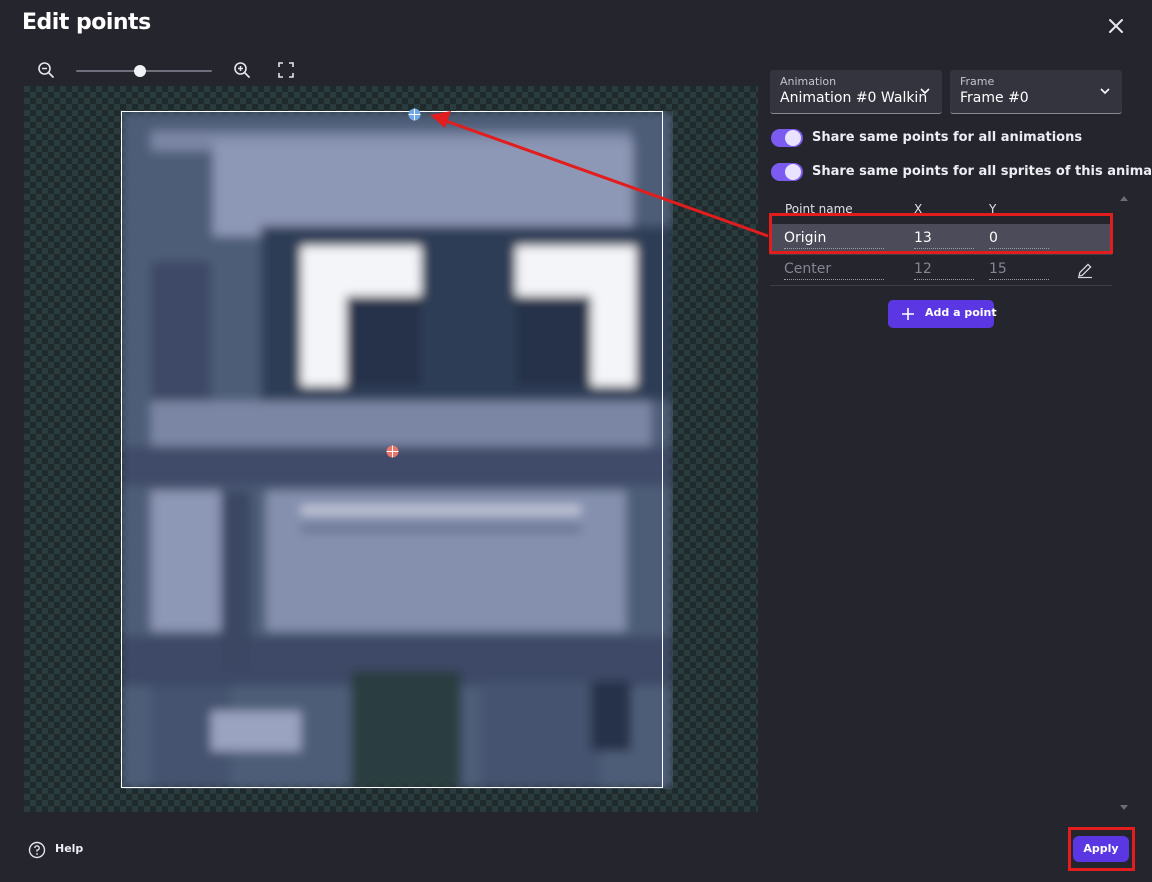 This screenshot has height=882, width=1152. Describe the element at coordinates (908, 314) in the screenshot. I see `plus-icon` at that location.